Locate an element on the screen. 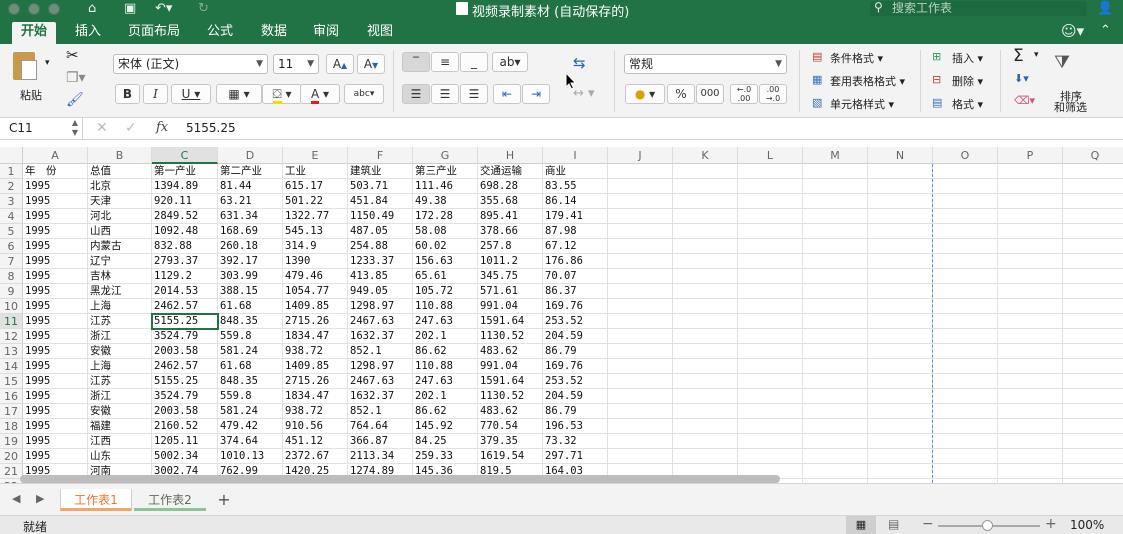  table-cell: 天津 is located at coordinates (120, 201).